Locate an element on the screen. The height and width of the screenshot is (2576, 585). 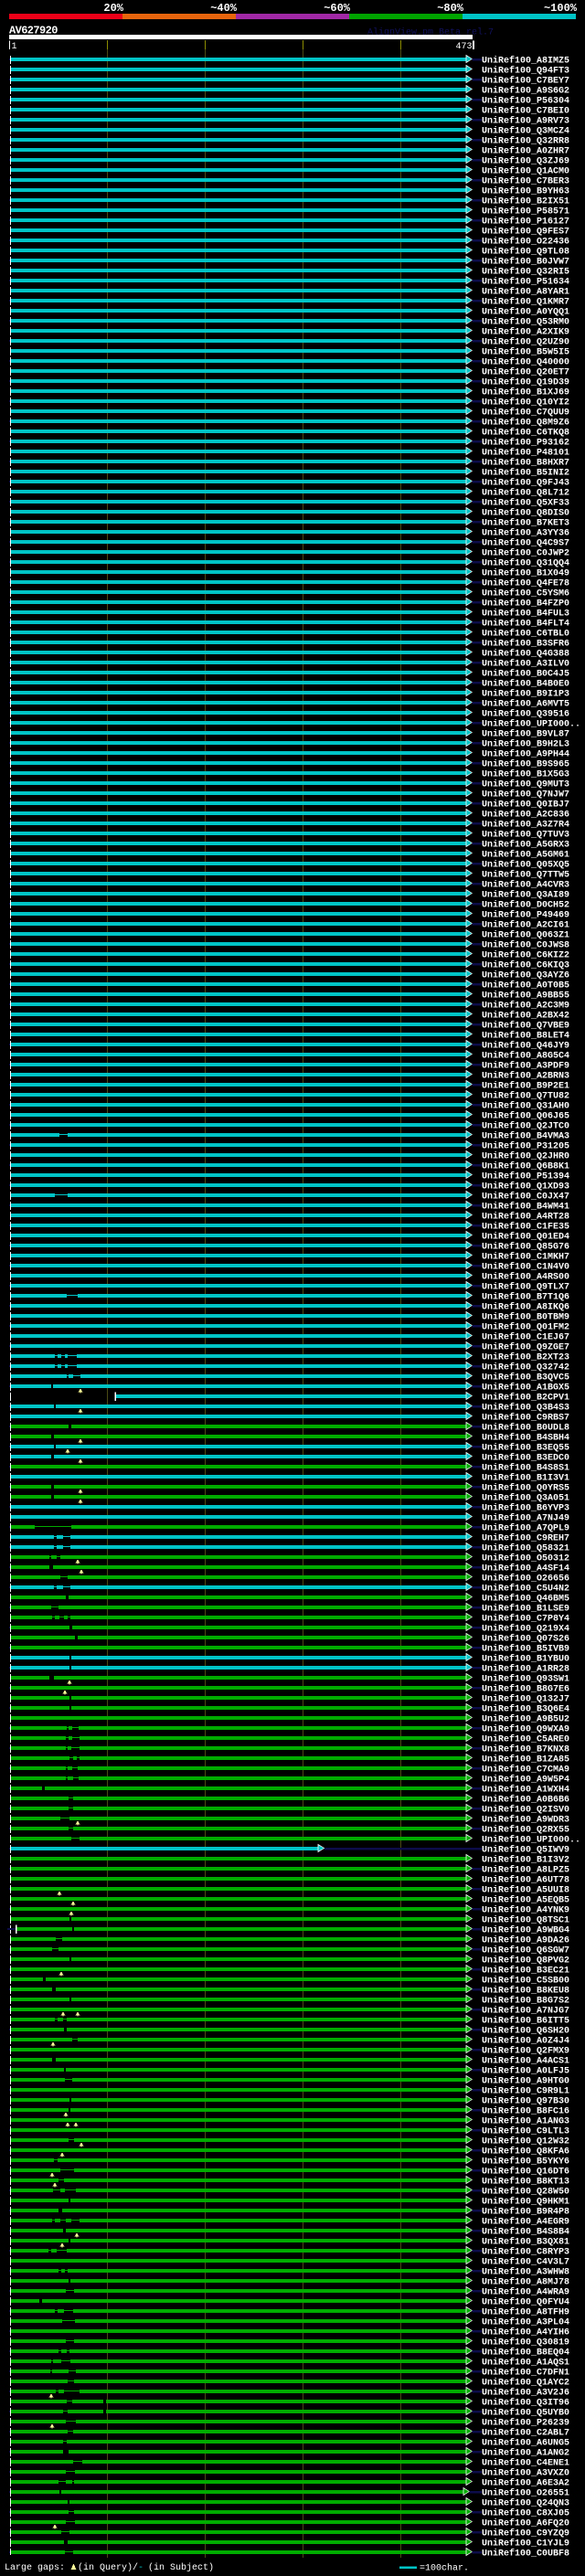
svg-text: UniRef100_P31205 is located at coordinates (525, 1146).